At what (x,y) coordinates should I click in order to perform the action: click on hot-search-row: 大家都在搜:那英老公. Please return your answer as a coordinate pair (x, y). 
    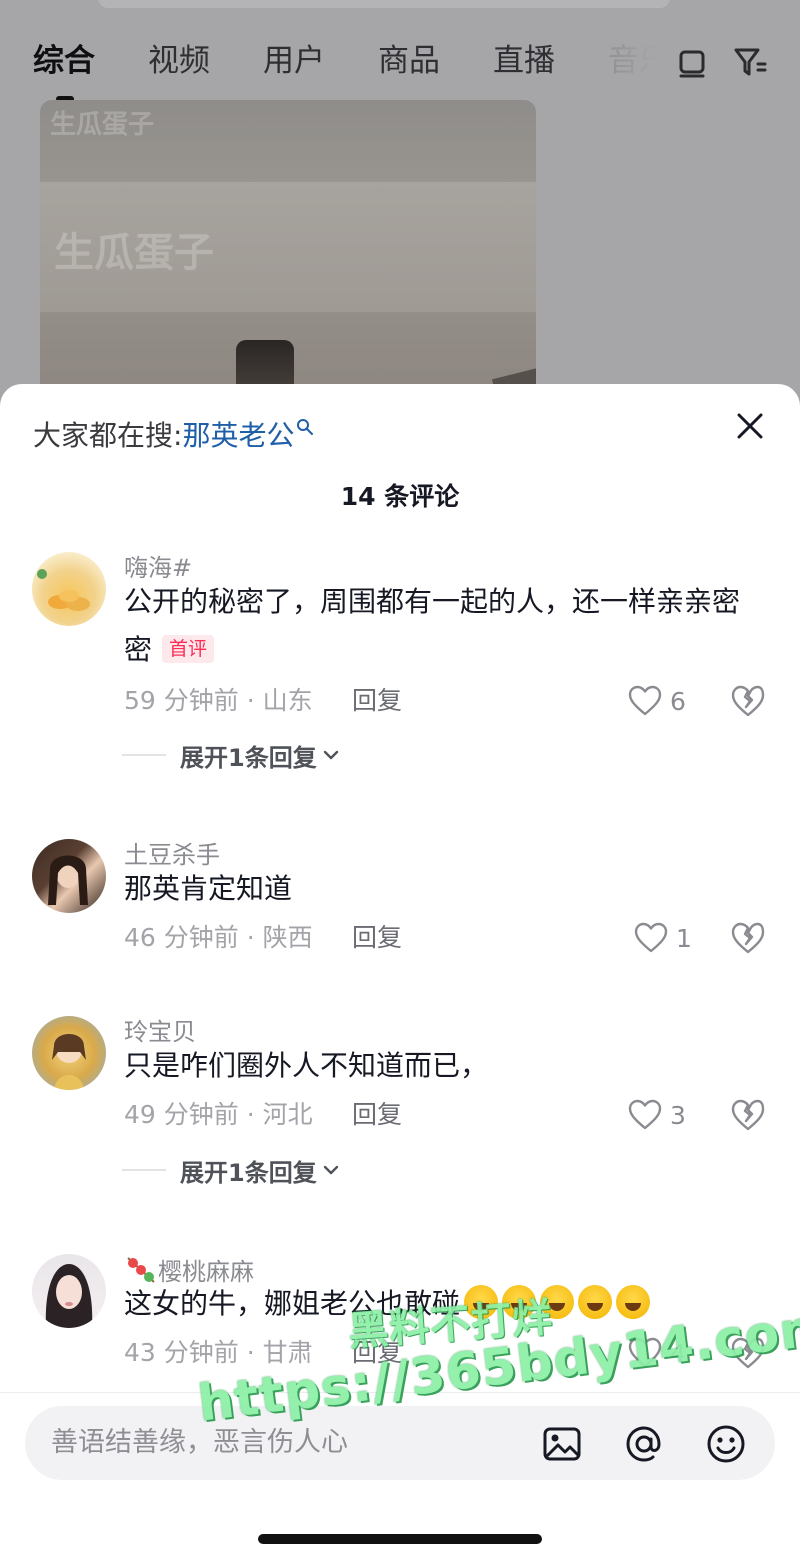
    Looking at the image, I should click on (173, 436).